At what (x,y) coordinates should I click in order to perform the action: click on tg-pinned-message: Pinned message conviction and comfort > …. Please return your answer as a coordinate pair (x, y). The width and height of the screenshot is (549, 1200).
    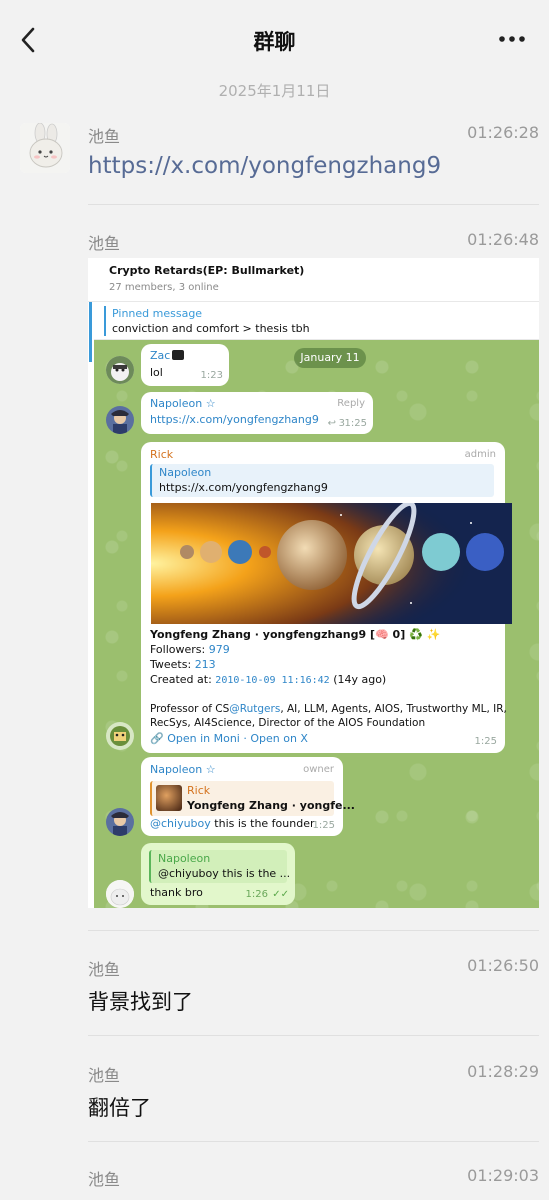
    Looking at the image, I should click on (313, 321).